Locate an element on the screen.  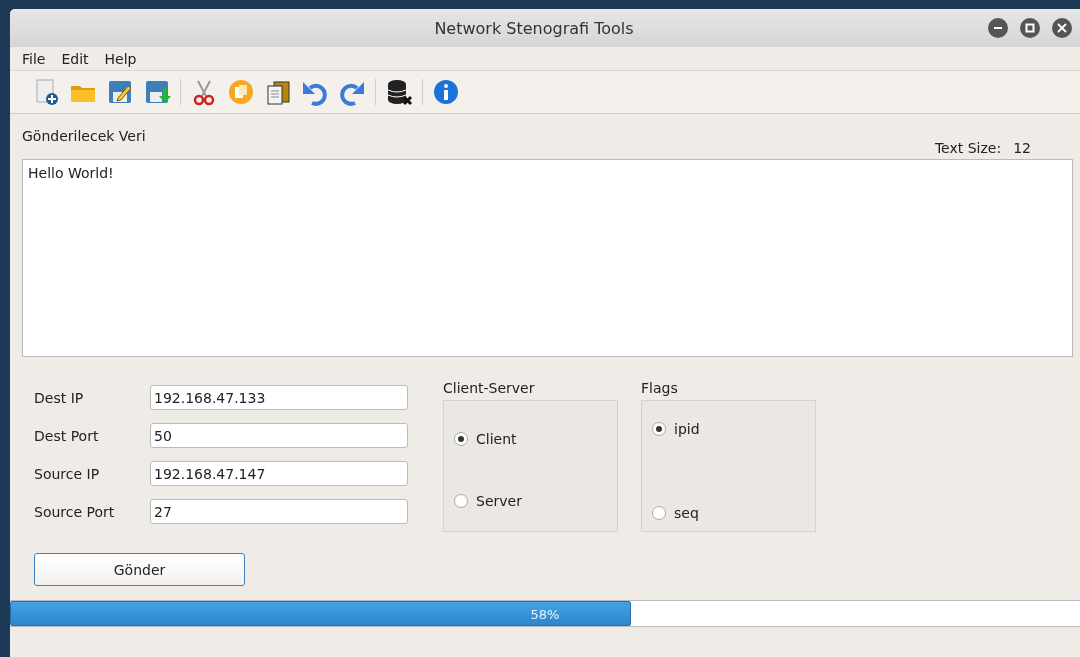
radio-option: seq is located at coordinates (728, 513).